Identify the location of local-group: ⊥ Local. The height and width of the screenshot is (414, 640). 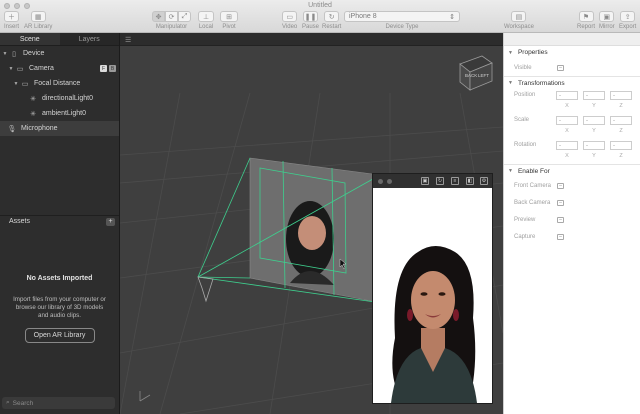
(206, 20).